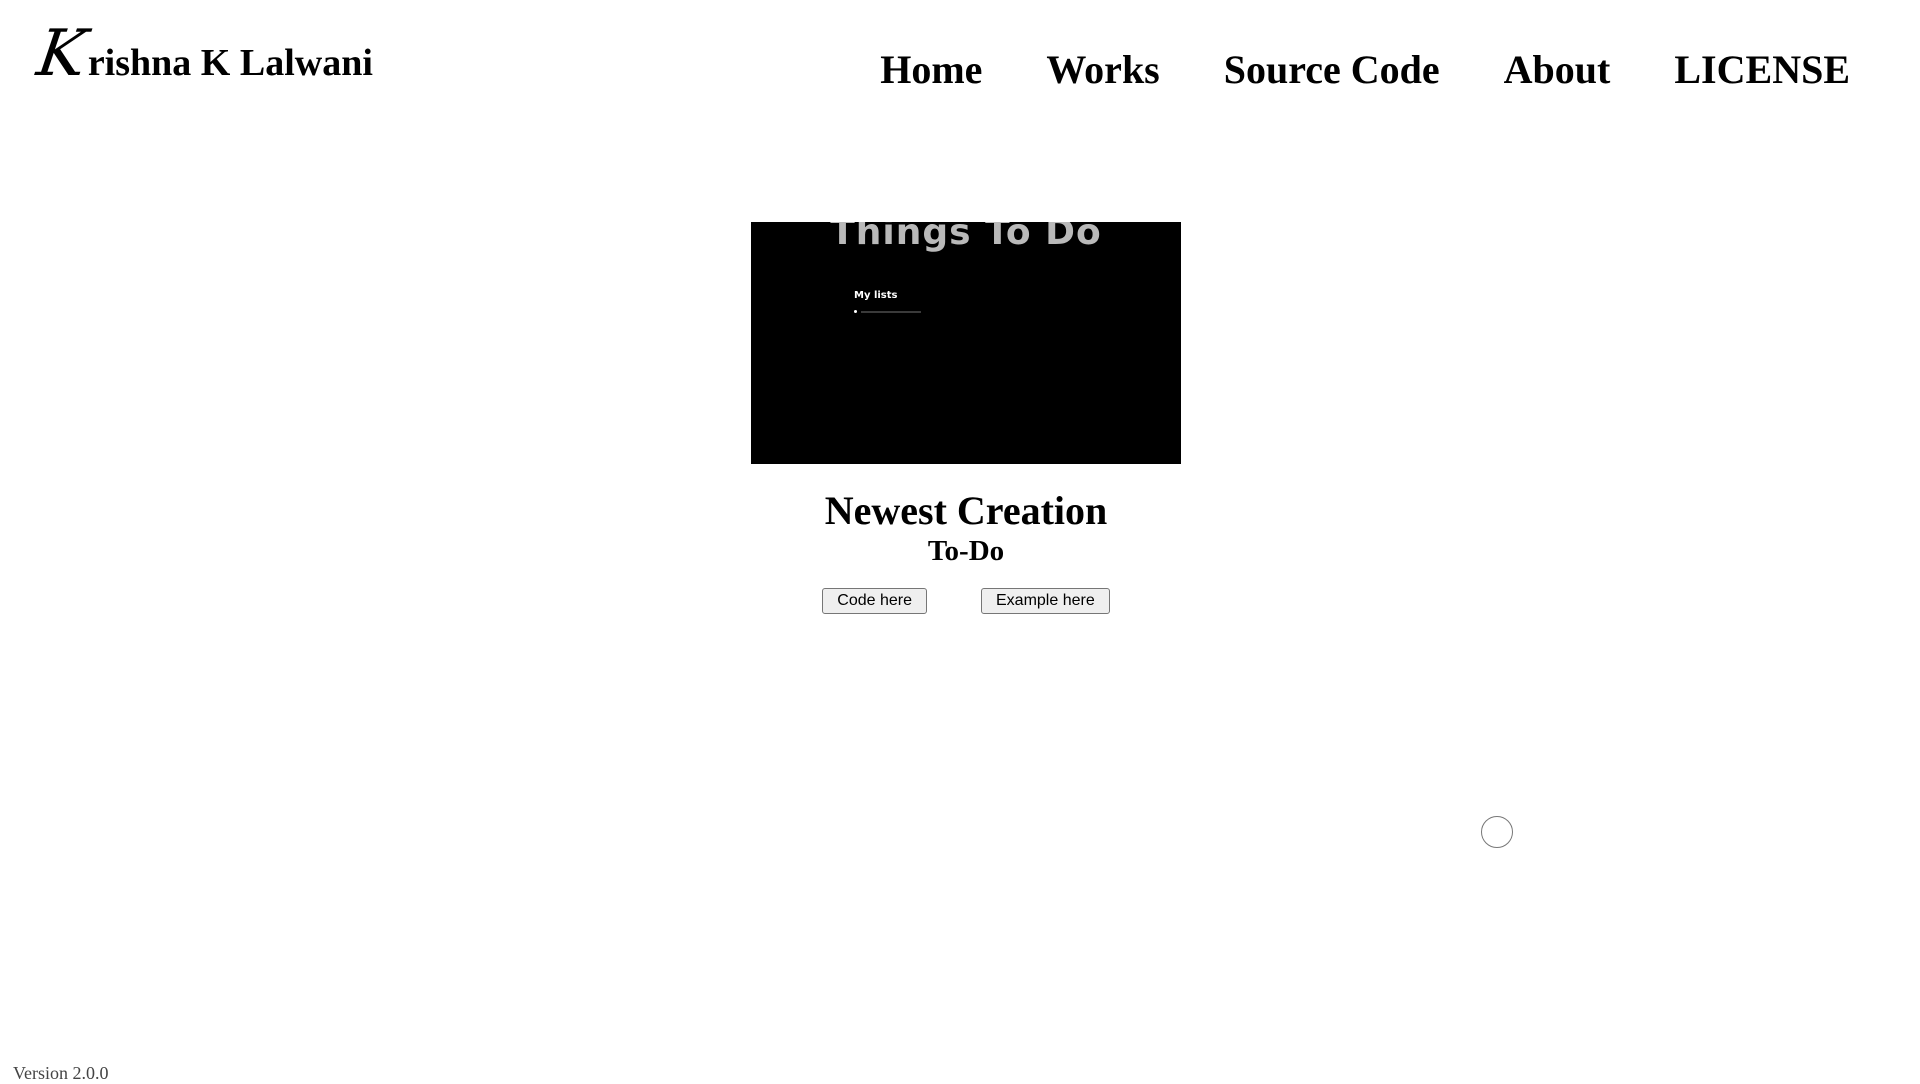  Describe the element at coordinates (891, 311) in the screenshot. I see `preview-line` at that location.